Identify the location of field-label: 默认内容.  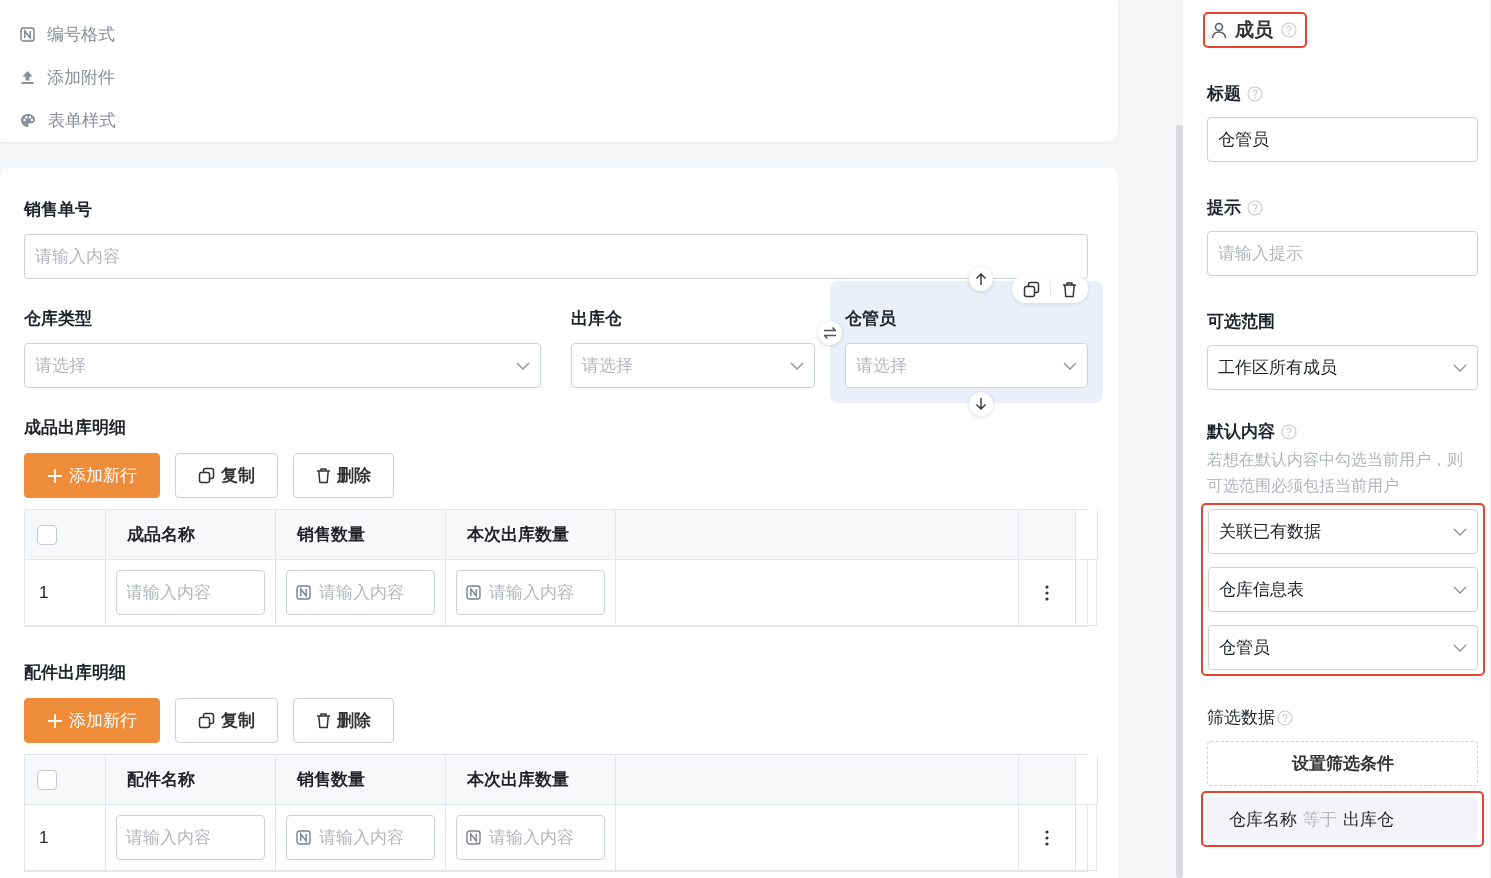
(1241, 432).